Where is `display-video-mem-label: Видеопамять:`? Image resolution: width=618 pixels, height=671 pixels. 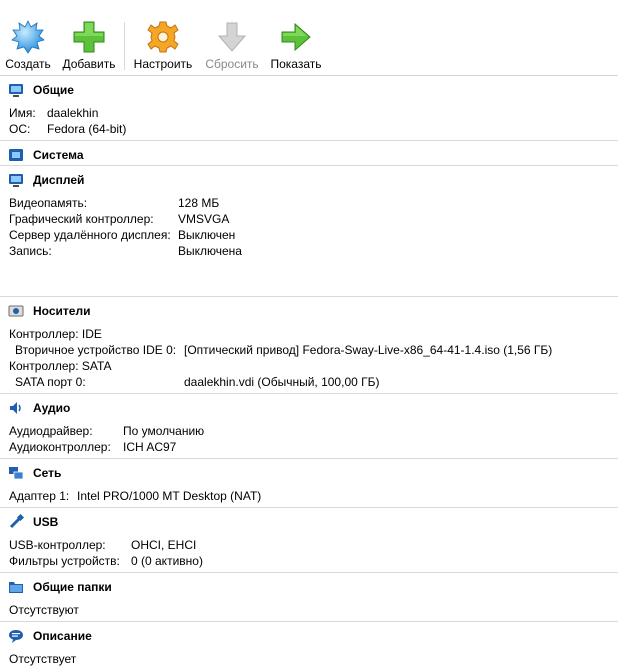
display-video-mem-label: Видеопамять: is located at coordinates (48, 203).